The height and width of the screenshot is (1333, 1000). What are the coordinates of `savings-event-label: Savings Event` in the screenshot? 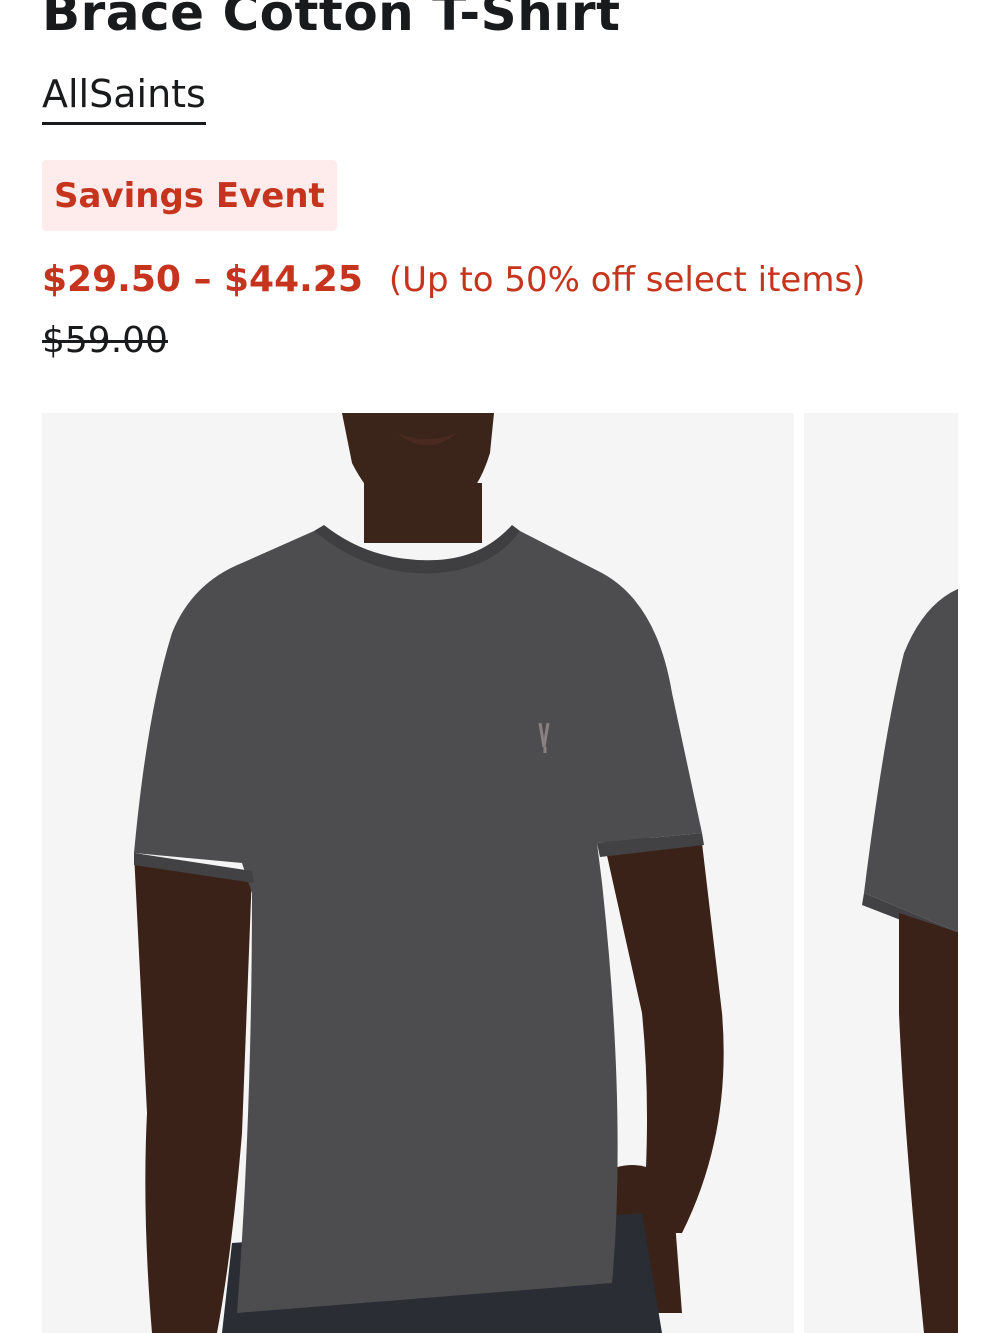 It's located at (189, 195).